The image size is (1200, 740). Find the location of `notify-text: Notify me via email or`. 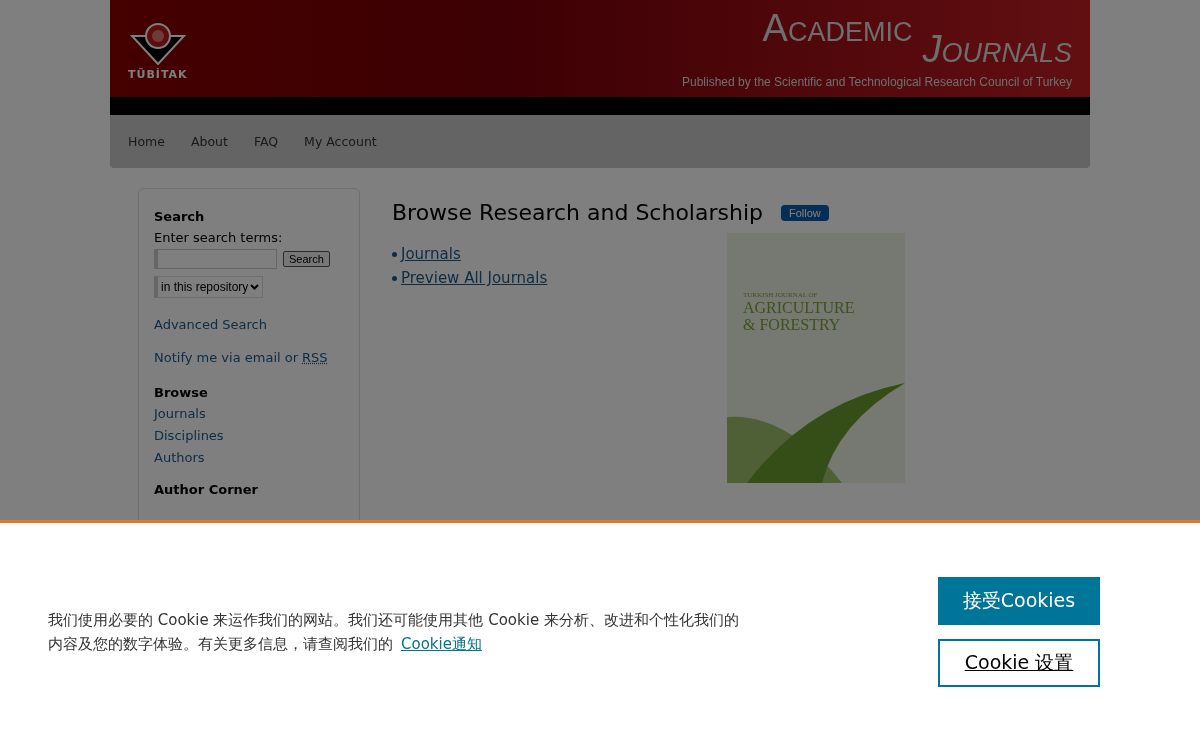

notify-text: Notify me via email or is located at coordinates (226, 357).